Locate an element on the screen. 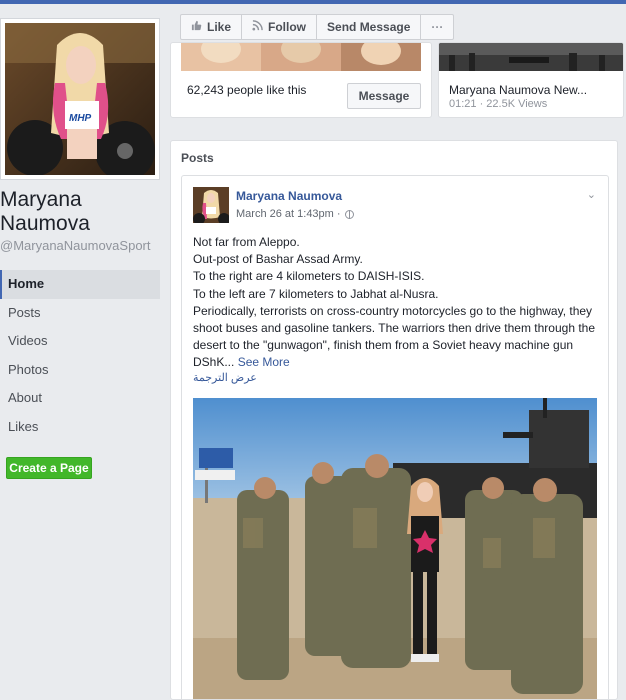  posts-heading: Posts is located at coordinates (197, 158).